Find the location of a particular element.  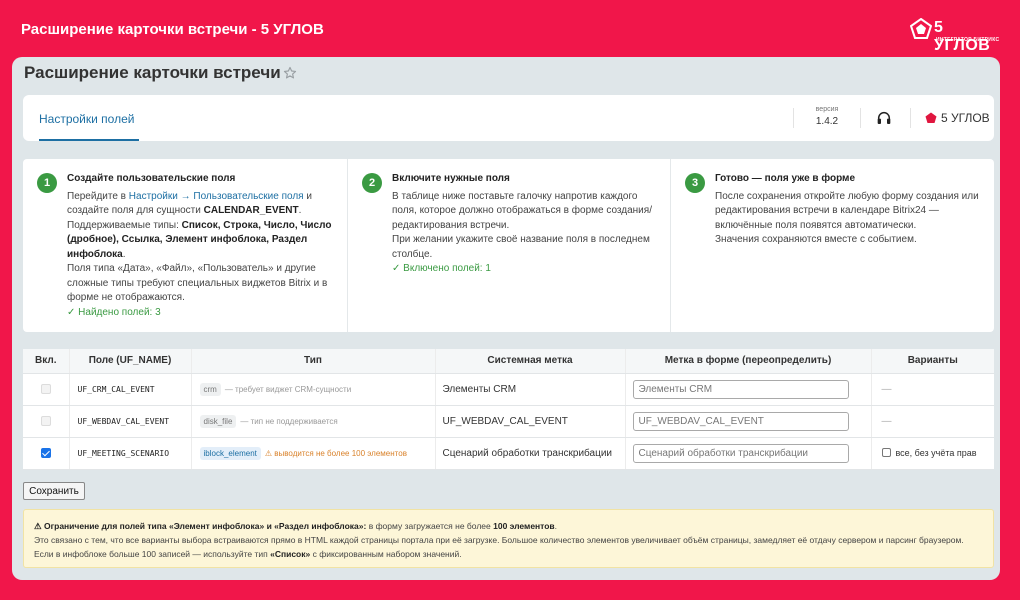

warning-limit: 100 элементов is located at coordinates (524, 526).